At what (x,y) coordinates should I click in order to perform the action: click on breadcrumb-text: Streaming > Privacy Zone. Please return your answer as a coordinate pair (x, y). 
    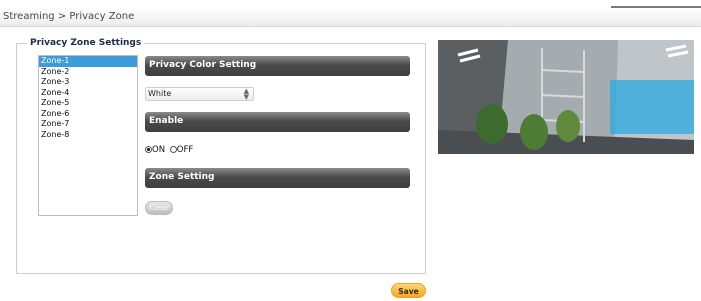
    Looking at the image, I should click on (69, 16).